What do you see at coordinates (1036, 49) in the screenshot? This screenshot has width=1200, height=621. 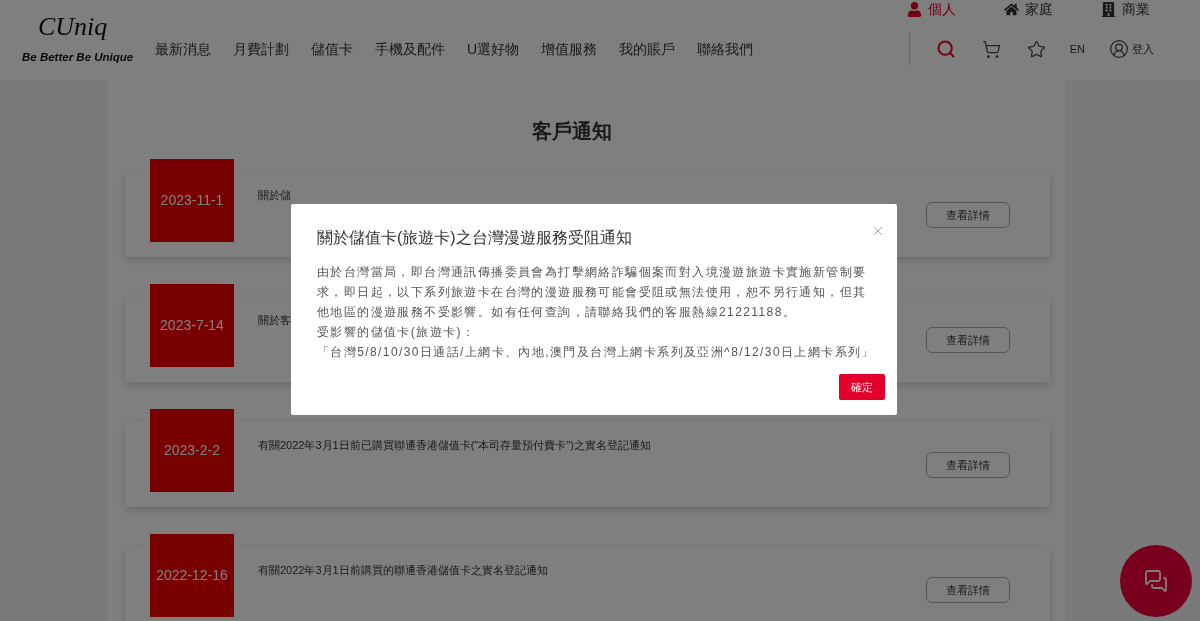 I see `star-icon` at bounding box center [1036, 49].